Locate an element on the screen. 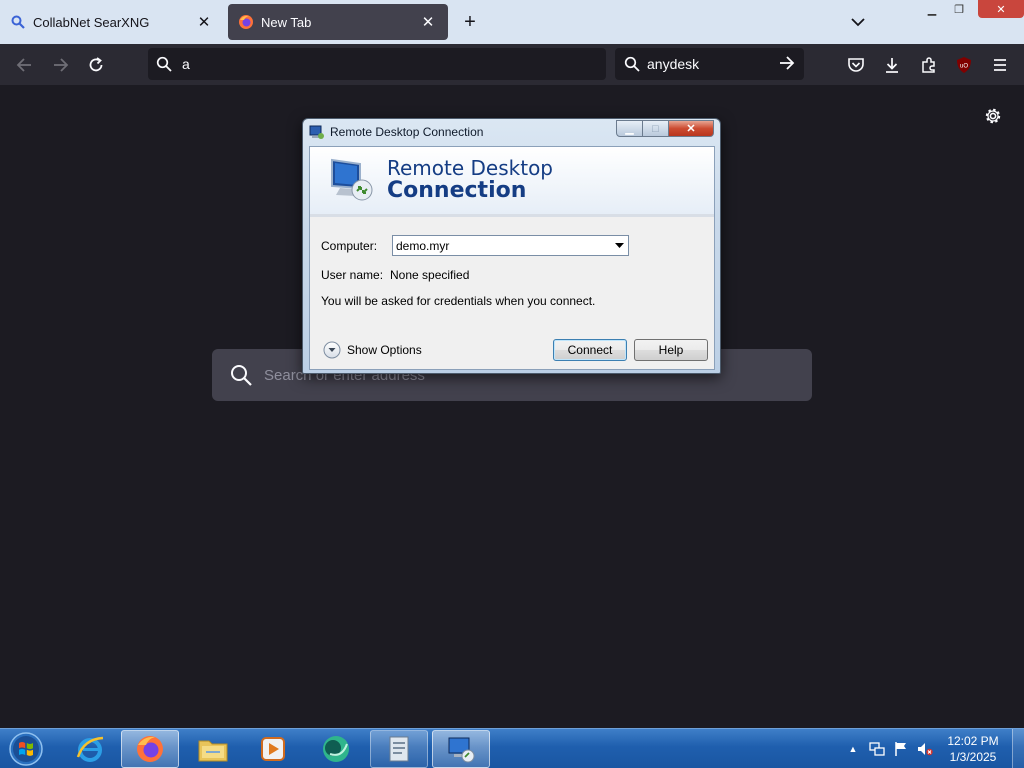 The image size is (1024, 768). close-window-button: ✕ is located at coordinates (1001, 9).